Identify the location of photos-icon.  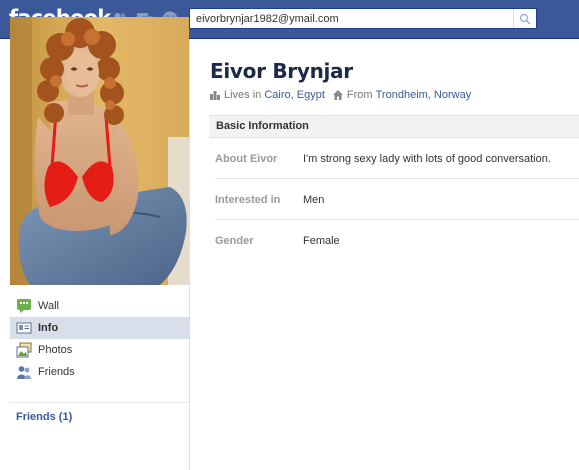
(24, 350).